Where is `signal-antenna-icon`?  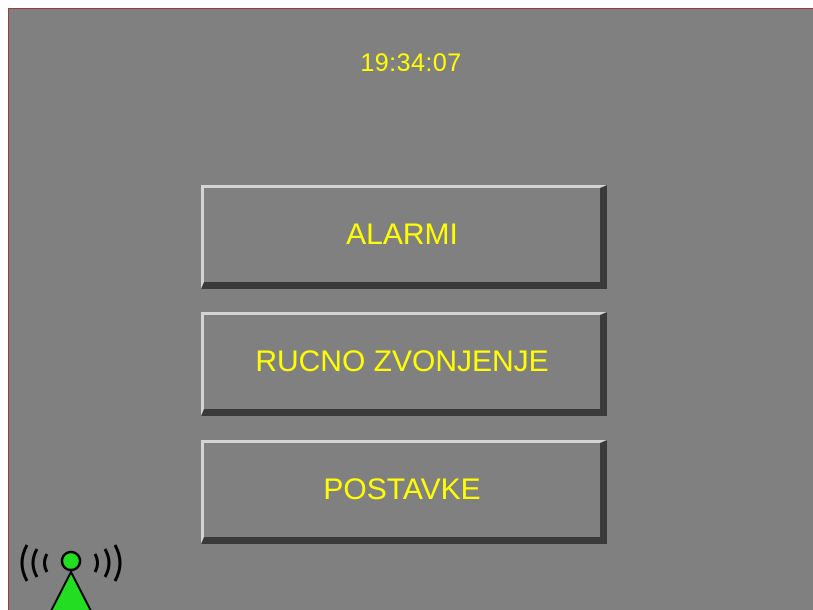 signal-antenna-icon is located at coordinates (71, 577).